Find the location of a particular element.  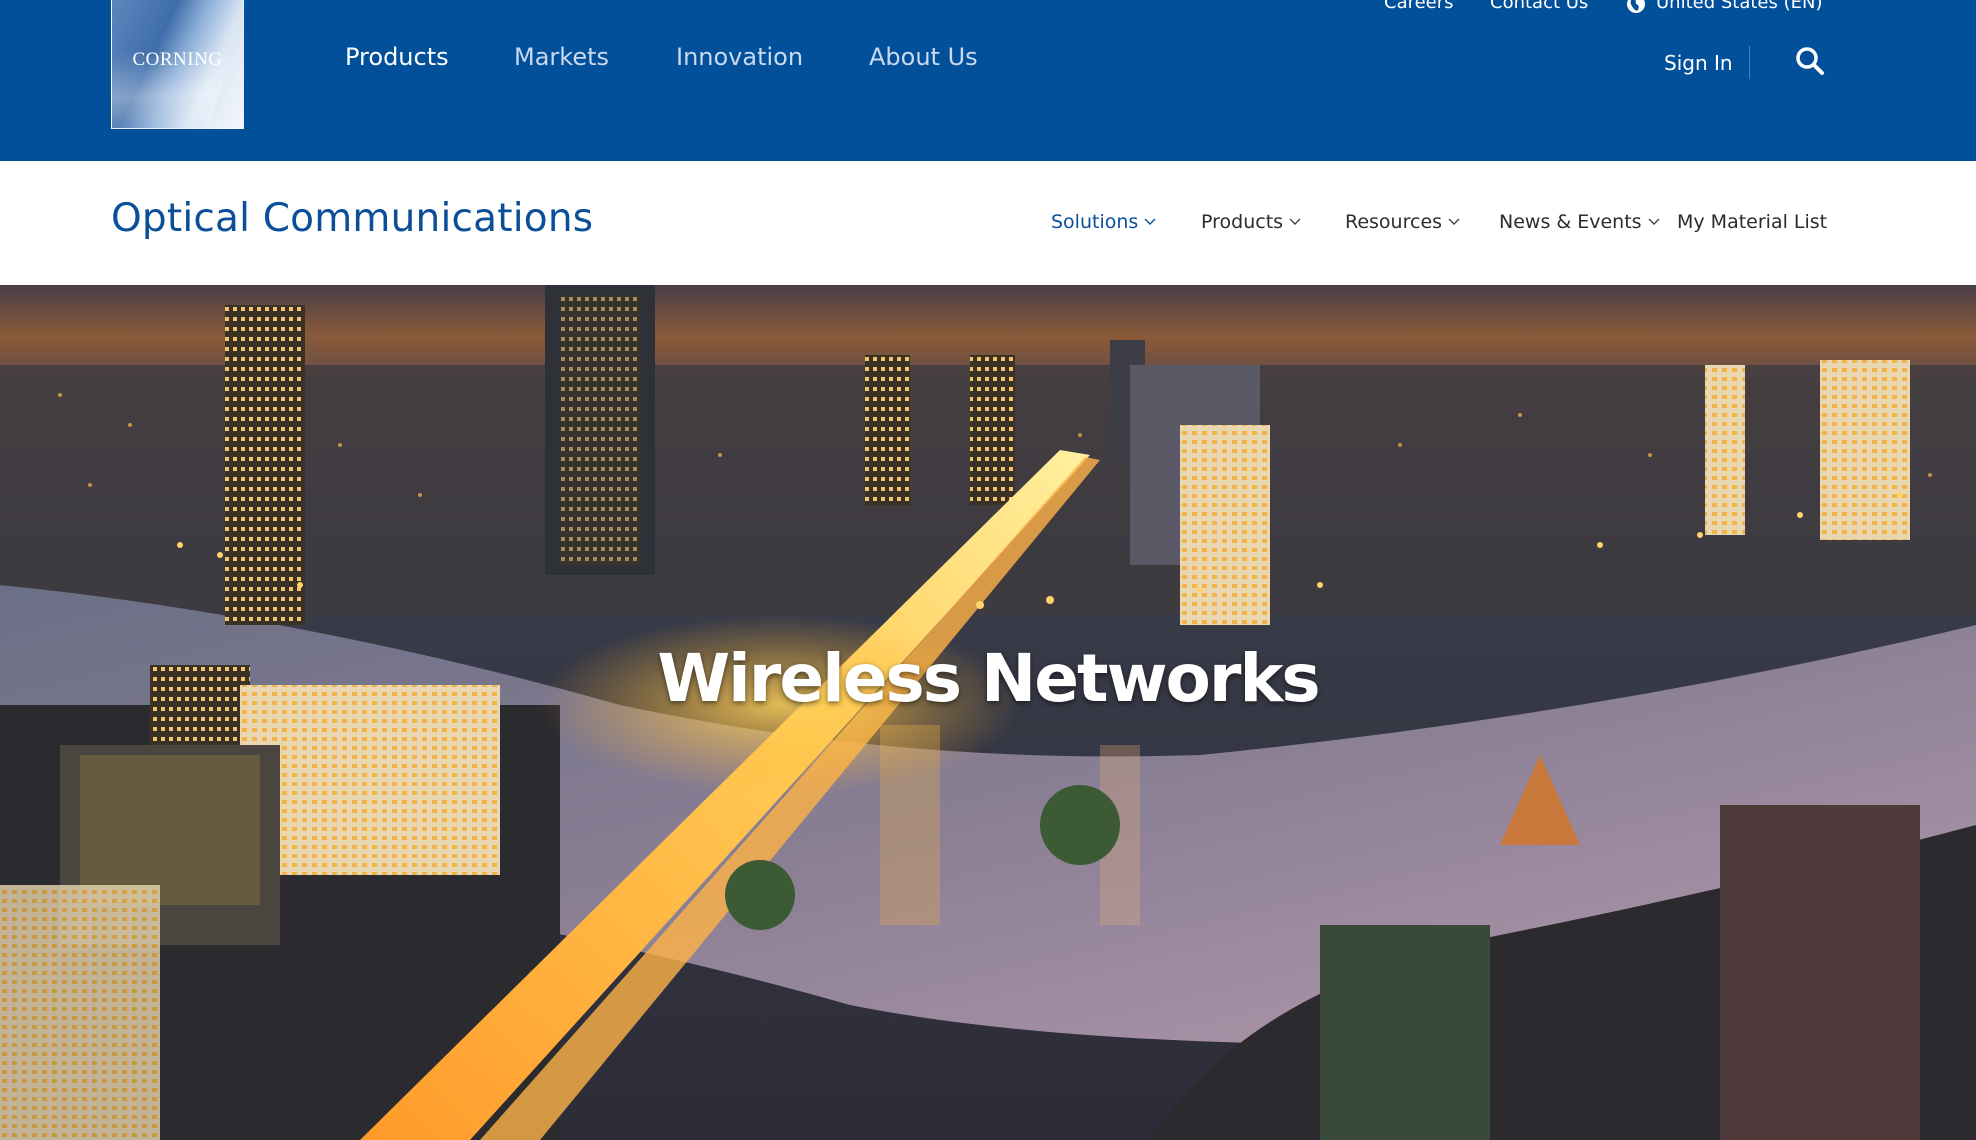

subnav-label: My Material List is located at coordinates (1752, 222).